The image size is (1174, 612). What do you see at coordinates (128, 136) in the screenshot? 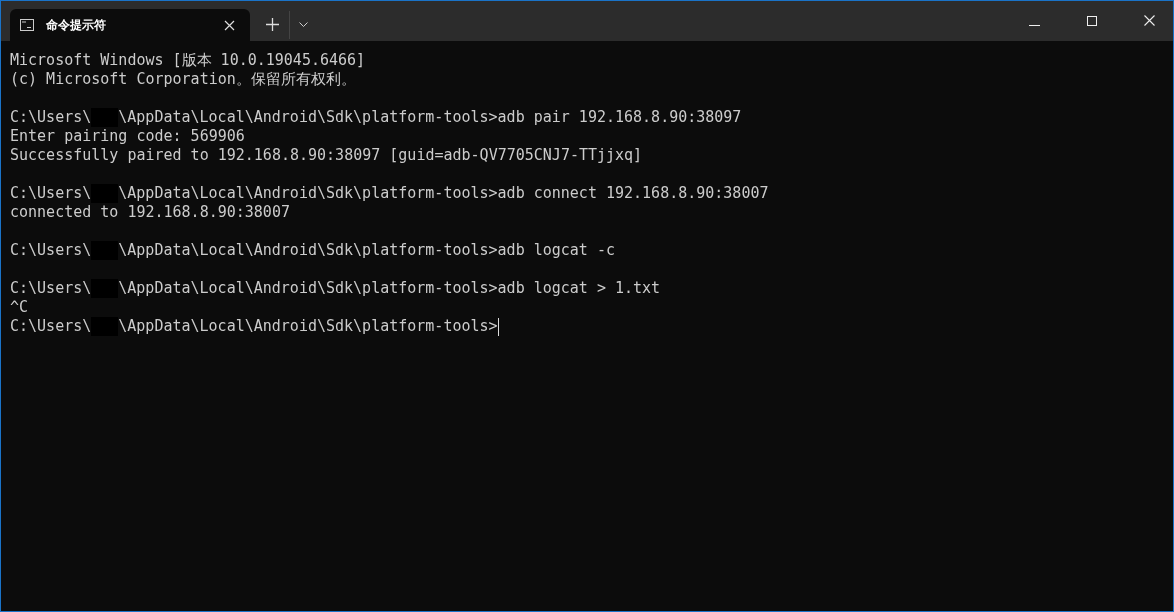
I see `console-line: Enter pairing code: 569906` at bounding box center [128, 136].